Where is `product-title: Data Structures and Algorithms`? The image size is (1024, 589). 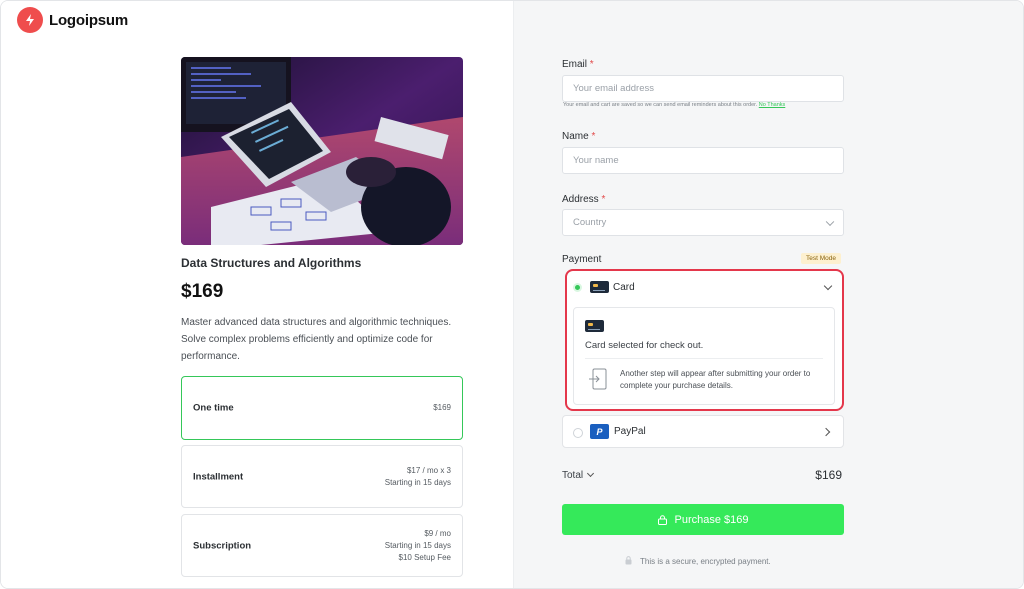
product-title: Data Structures and Algorithms is located at coordinates (271, 263).